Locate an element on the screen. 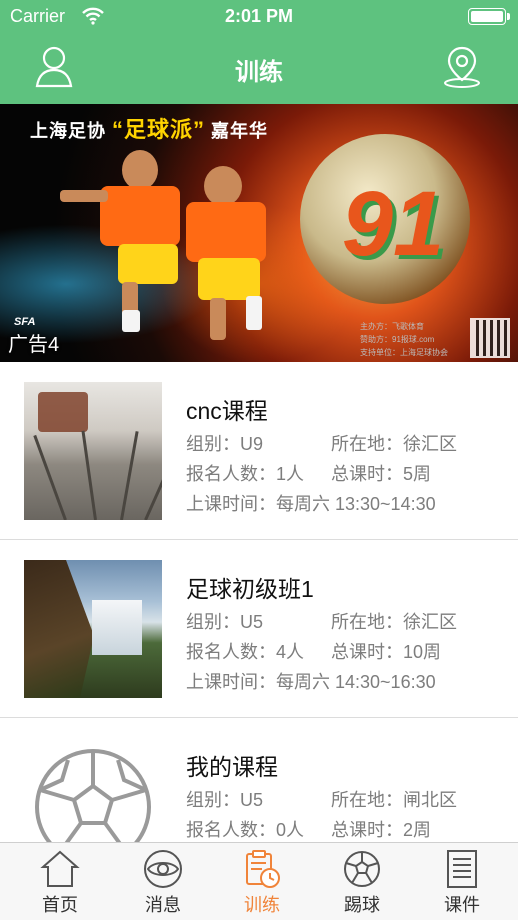 The width and height of the screenshot is (518, 920). nav-header: 训练 is located at coordinates (259, 69).